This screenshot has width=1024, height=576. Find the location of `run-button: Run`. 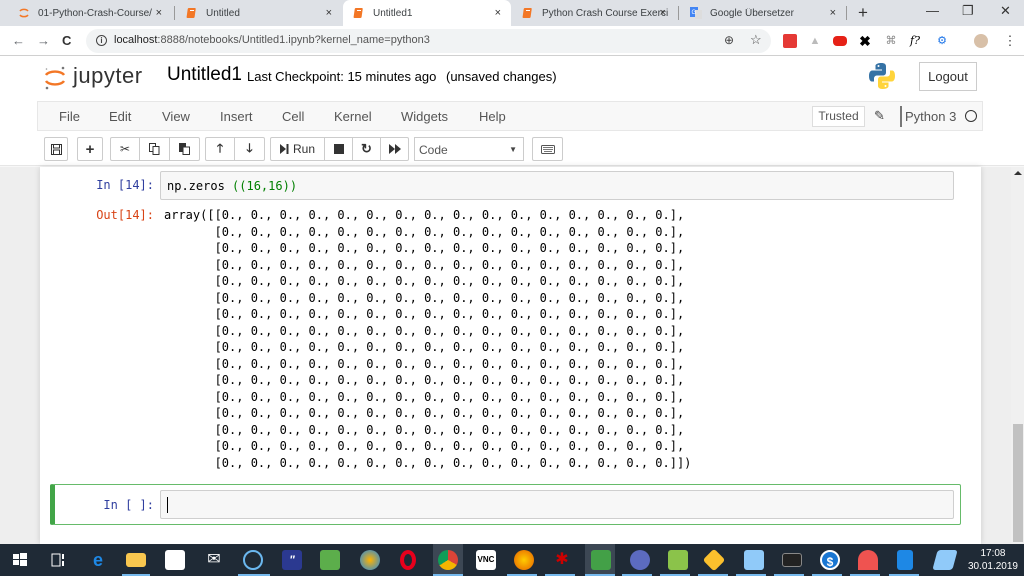

run-button: Run is located at coordinates (297, 149).